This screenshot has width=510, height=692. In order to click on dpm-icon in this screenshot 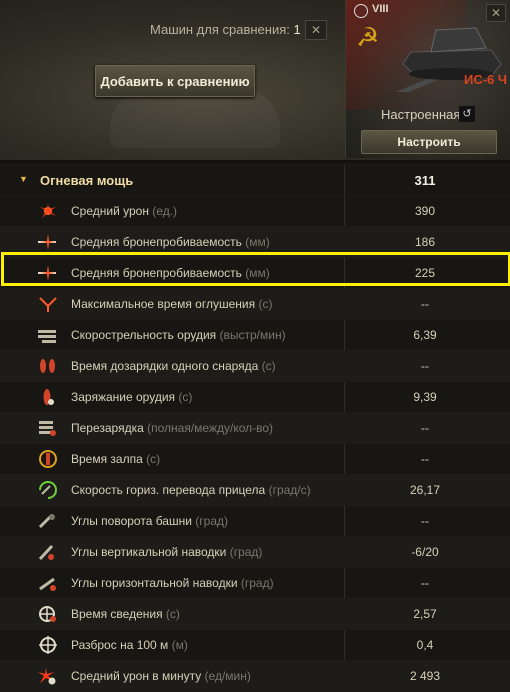, I will do `click(47, 676)`.